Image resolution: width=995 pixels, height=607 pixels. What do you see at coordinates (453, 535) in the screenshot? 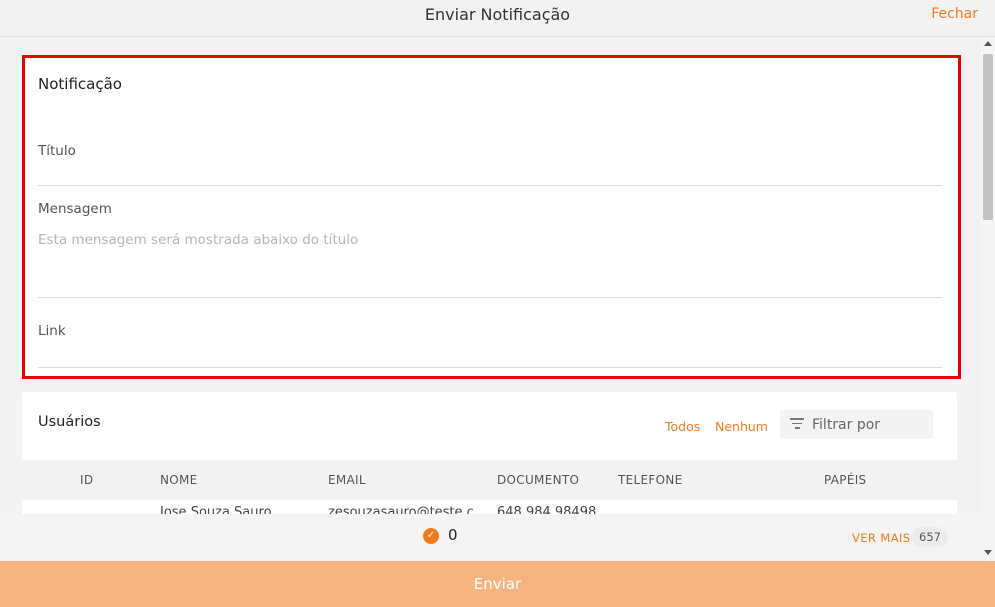
I see `selected-count: 0` at bounding box center [453, 535].